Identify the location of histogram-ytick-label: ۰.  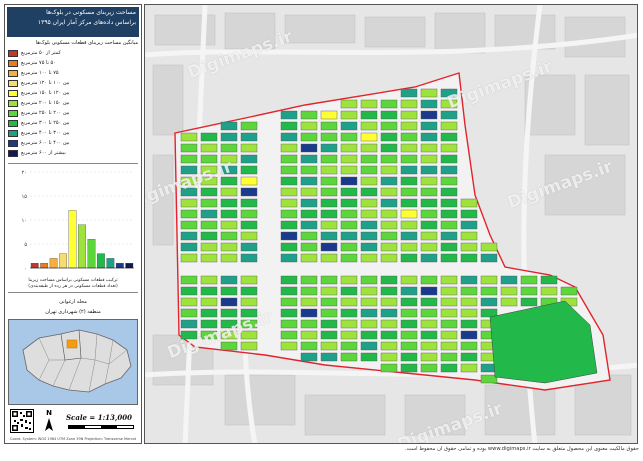
(25, 269).